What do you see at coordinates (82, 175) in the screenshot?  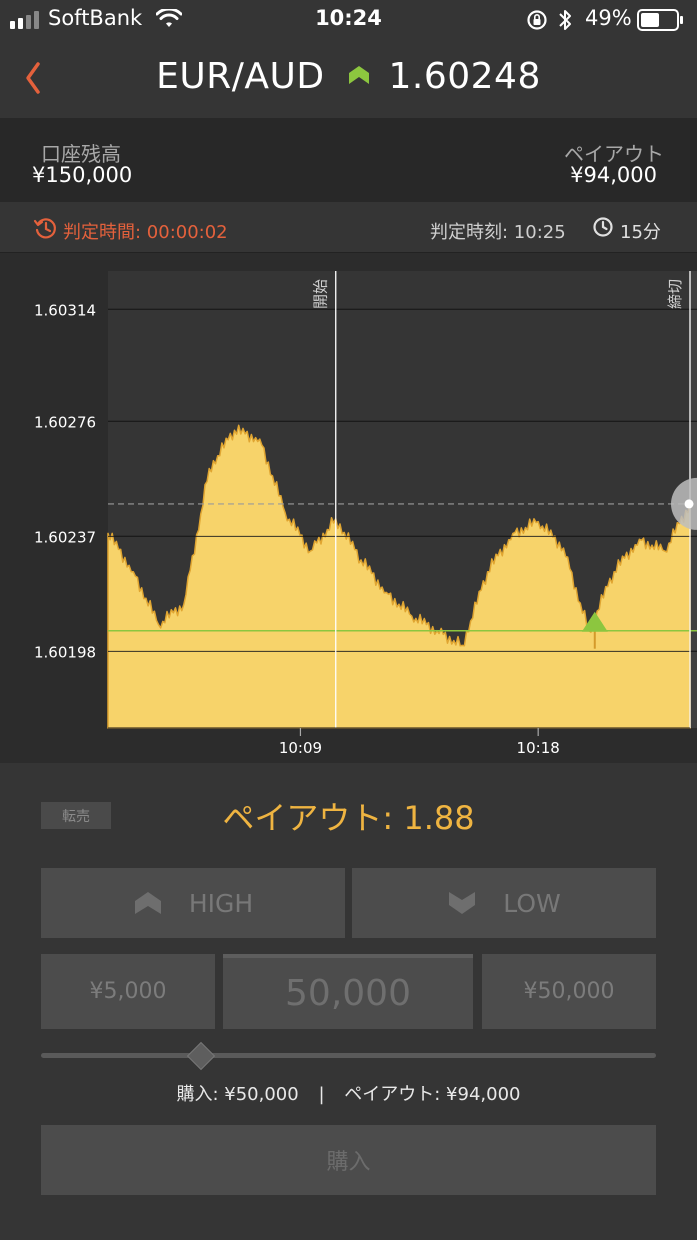 I see `balance-value: ¥150,000` at bounding box center [82, 175].